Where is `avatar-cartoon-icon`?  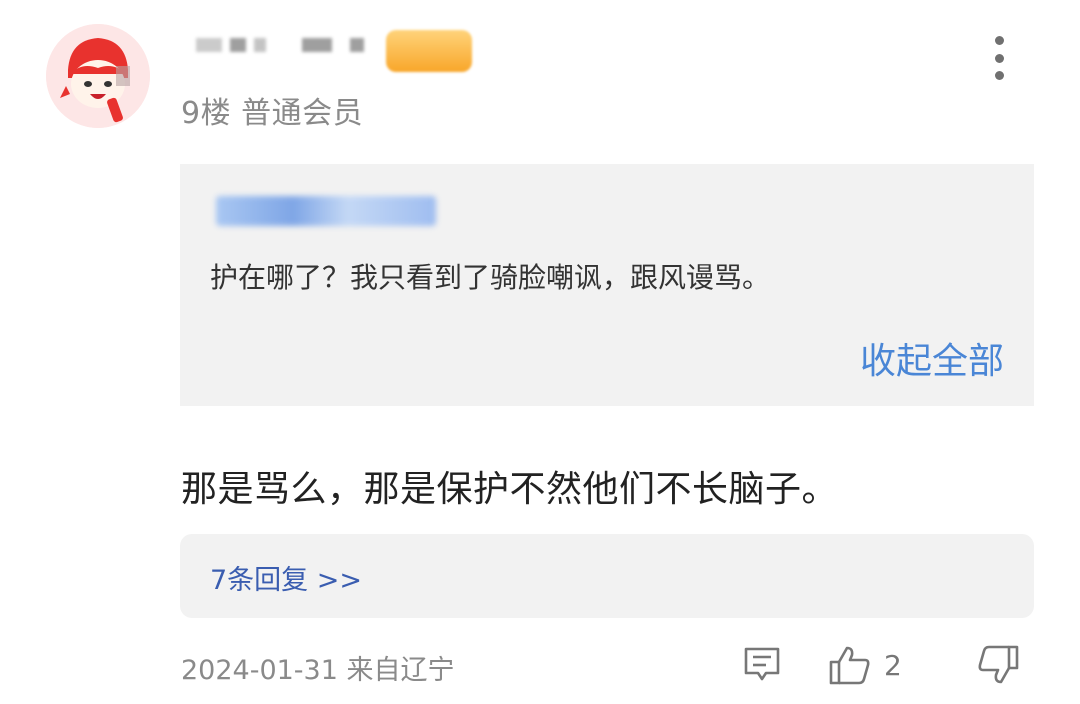 avatar-cartoon-icon is located at coordinates (98, 76).